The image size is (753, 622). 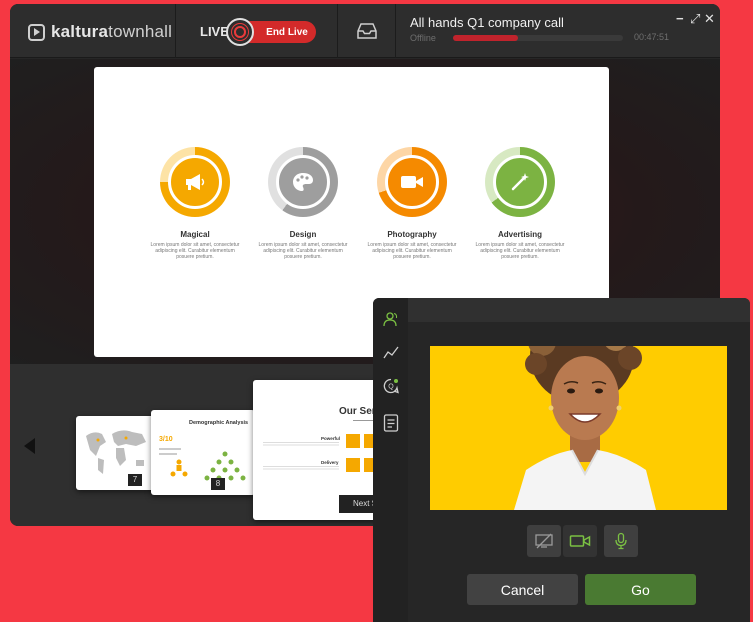 What do you see at coordinates (280, 32) in the screenshot?
I see `end-live-button: End Live` at bounding box center [280, 32].